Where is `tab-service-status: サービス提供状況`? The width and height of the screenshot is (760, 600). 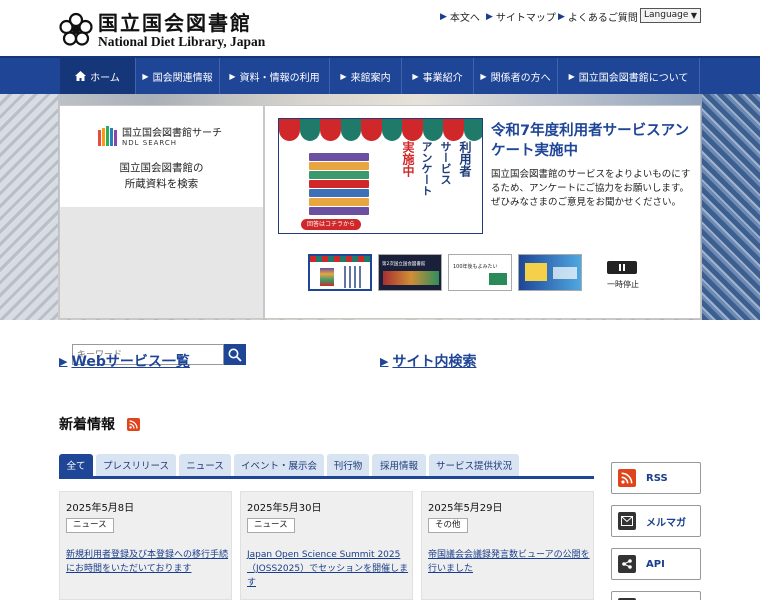 tab-service-status: サービス提供状況 is located at coordinates (474, 465).